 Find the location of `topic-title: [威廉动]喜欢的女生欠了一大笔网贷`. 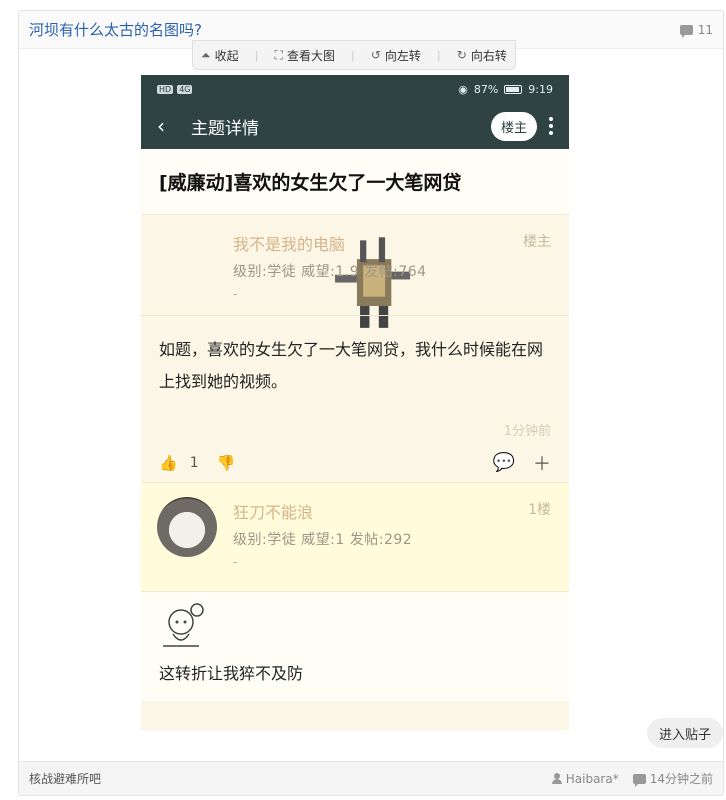

topic-title: [威廉动]喜欢的女生欠了一大笔网贷 is located at coordinates (355, 182).